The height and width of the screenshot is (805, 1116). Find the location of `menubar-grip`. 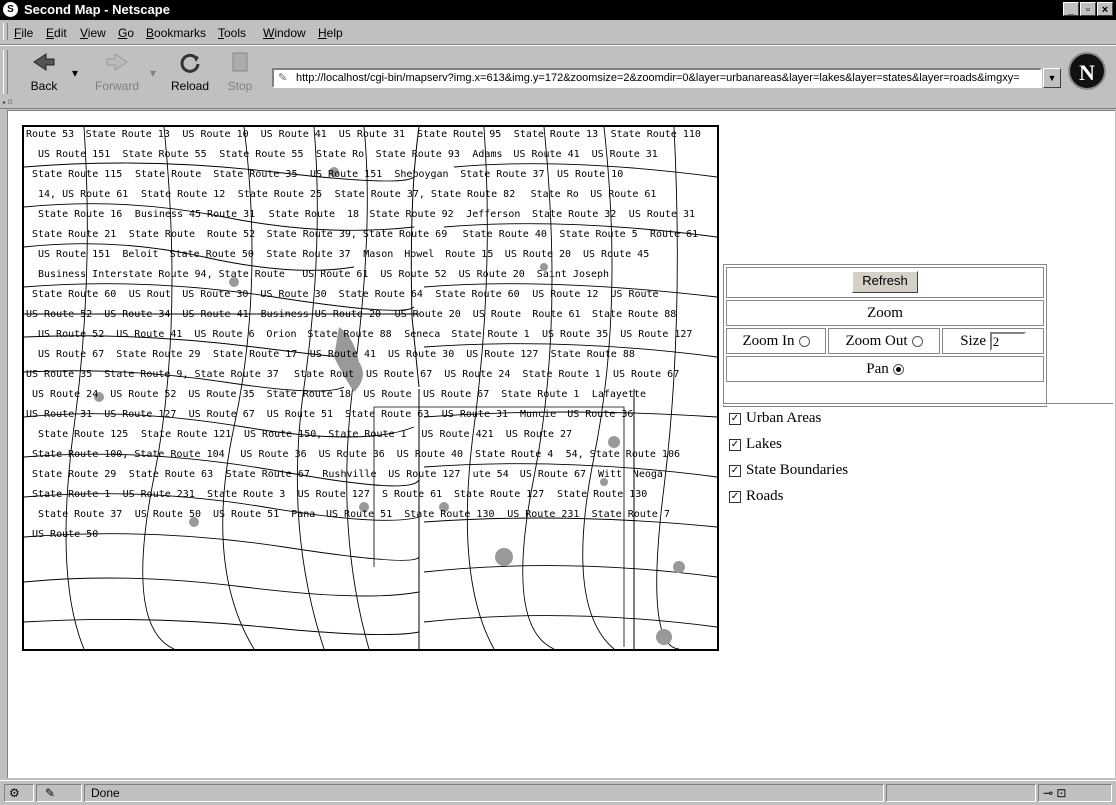

menubar-grip is located at coordinates (5, 31).